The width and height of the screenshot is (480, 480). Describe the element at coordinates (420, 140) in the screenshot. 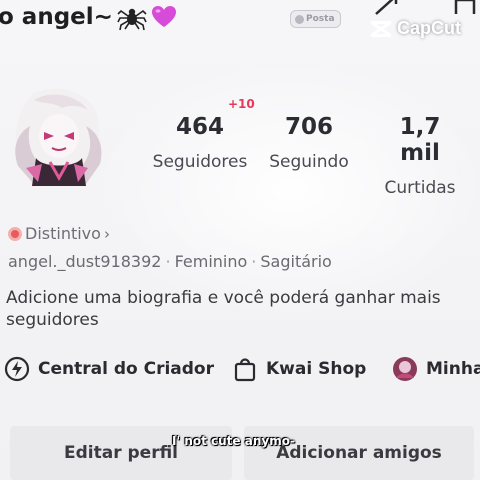

I see `likes-count: 1,7 mil` at that location.